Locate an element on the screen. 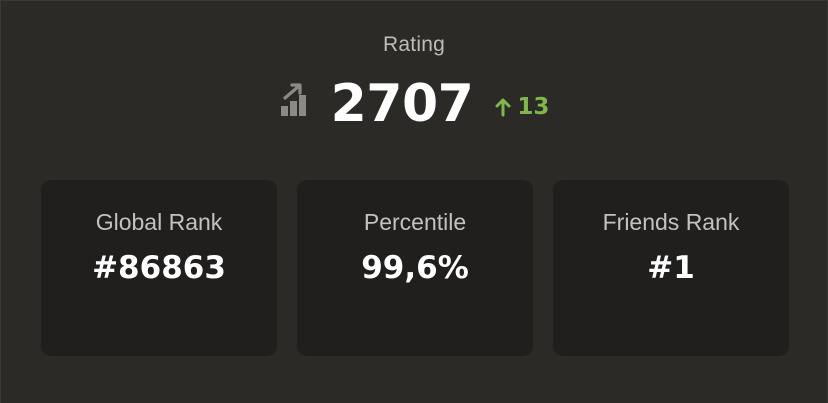 This screenshot has width=828, height=403. stat-value: #1 is located at coordinates (671, 268).